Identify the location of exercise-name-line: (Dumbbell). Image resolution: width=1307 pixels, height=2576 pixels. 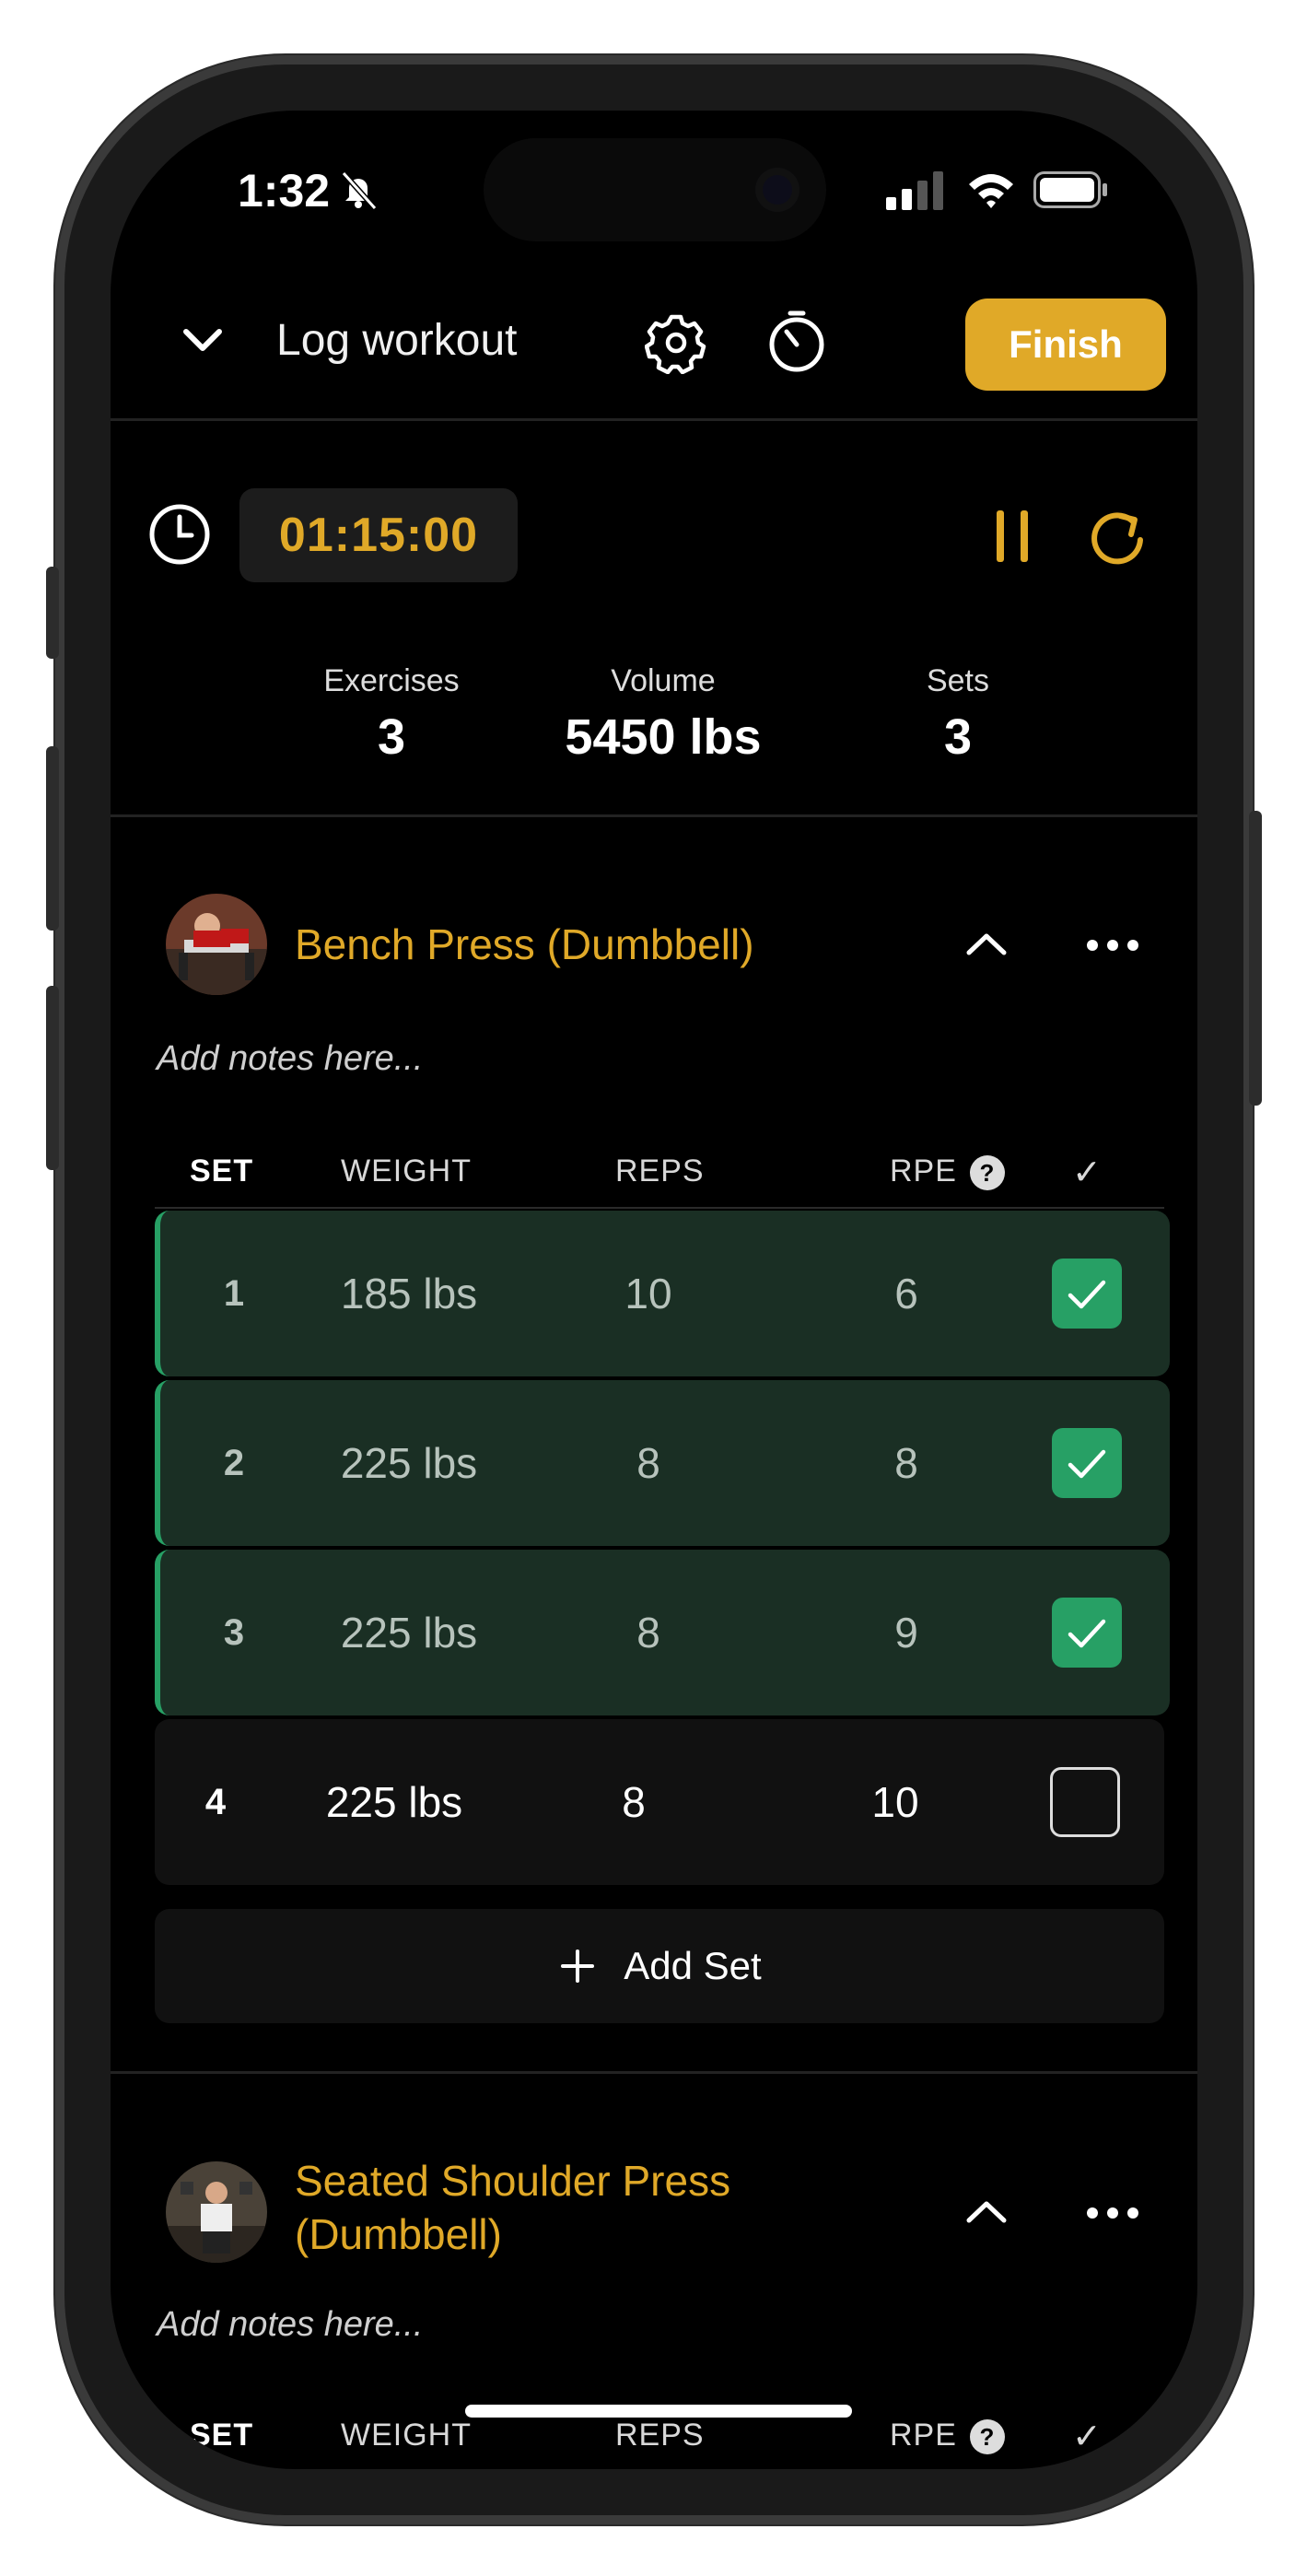
(398, 2234).